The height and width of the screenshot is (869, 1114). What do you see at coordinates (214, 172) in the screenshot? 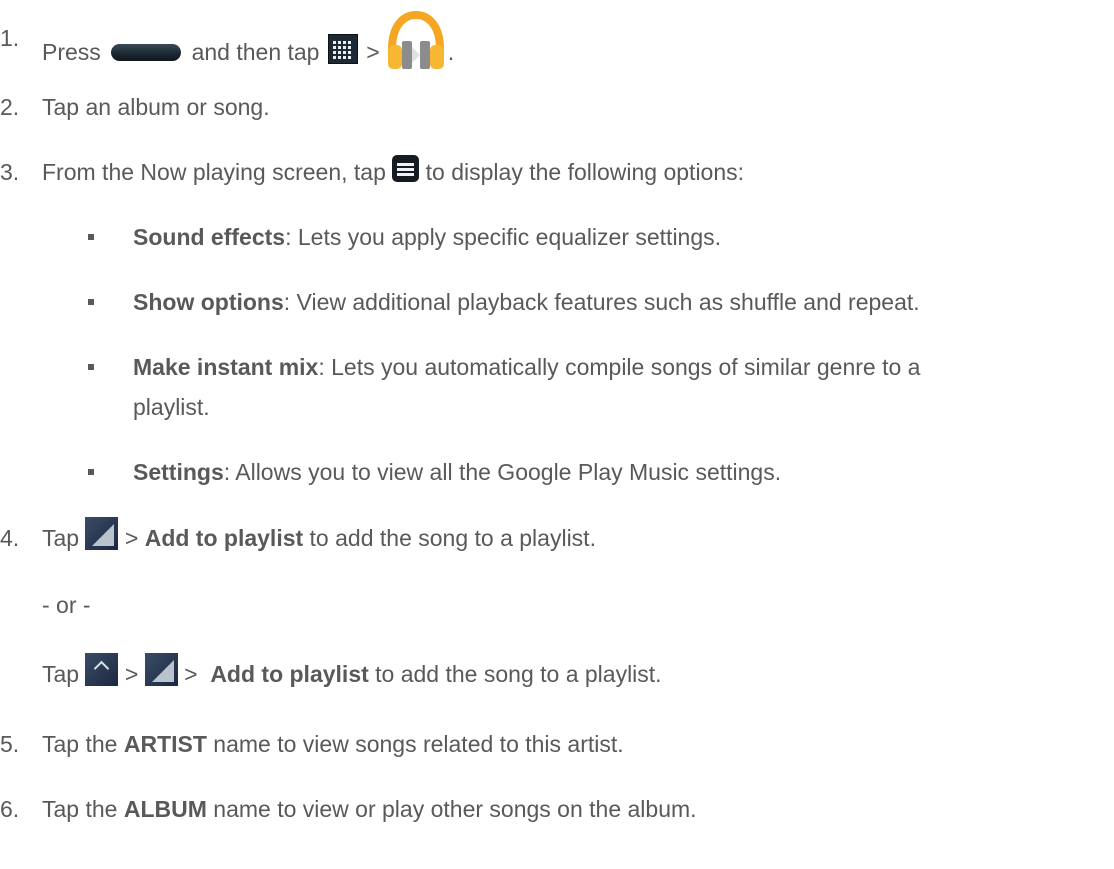
I see `step-text: From the Now playing screen, tap` at bounding box center [214, 172].